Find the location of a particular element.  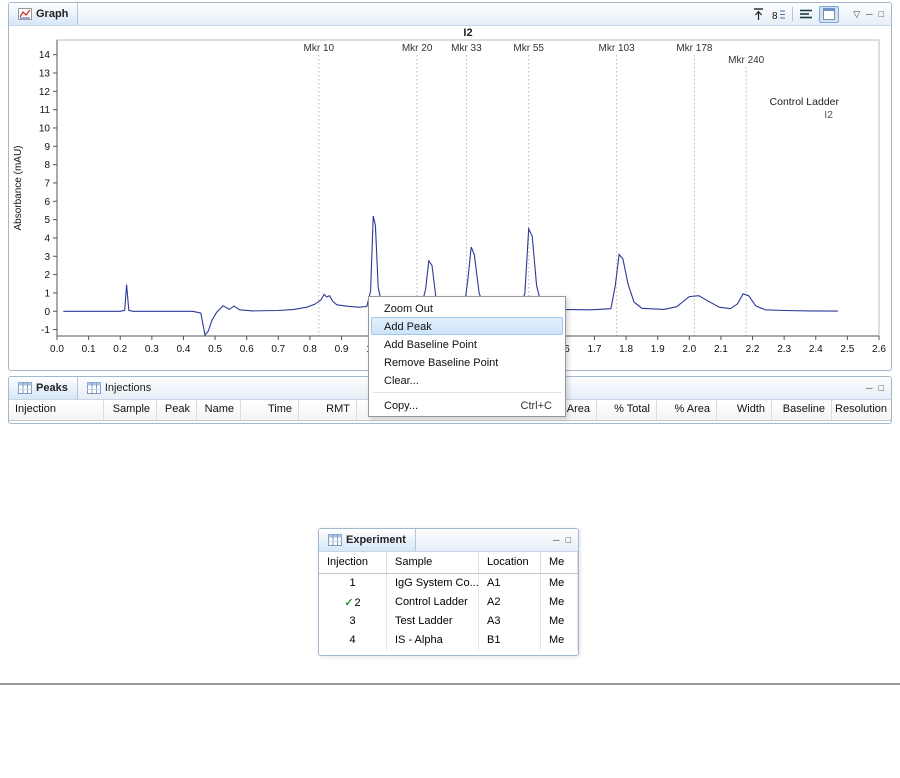

graph-toolbar: 8 ▽ ─ □ is located at coordinates (821, 14).